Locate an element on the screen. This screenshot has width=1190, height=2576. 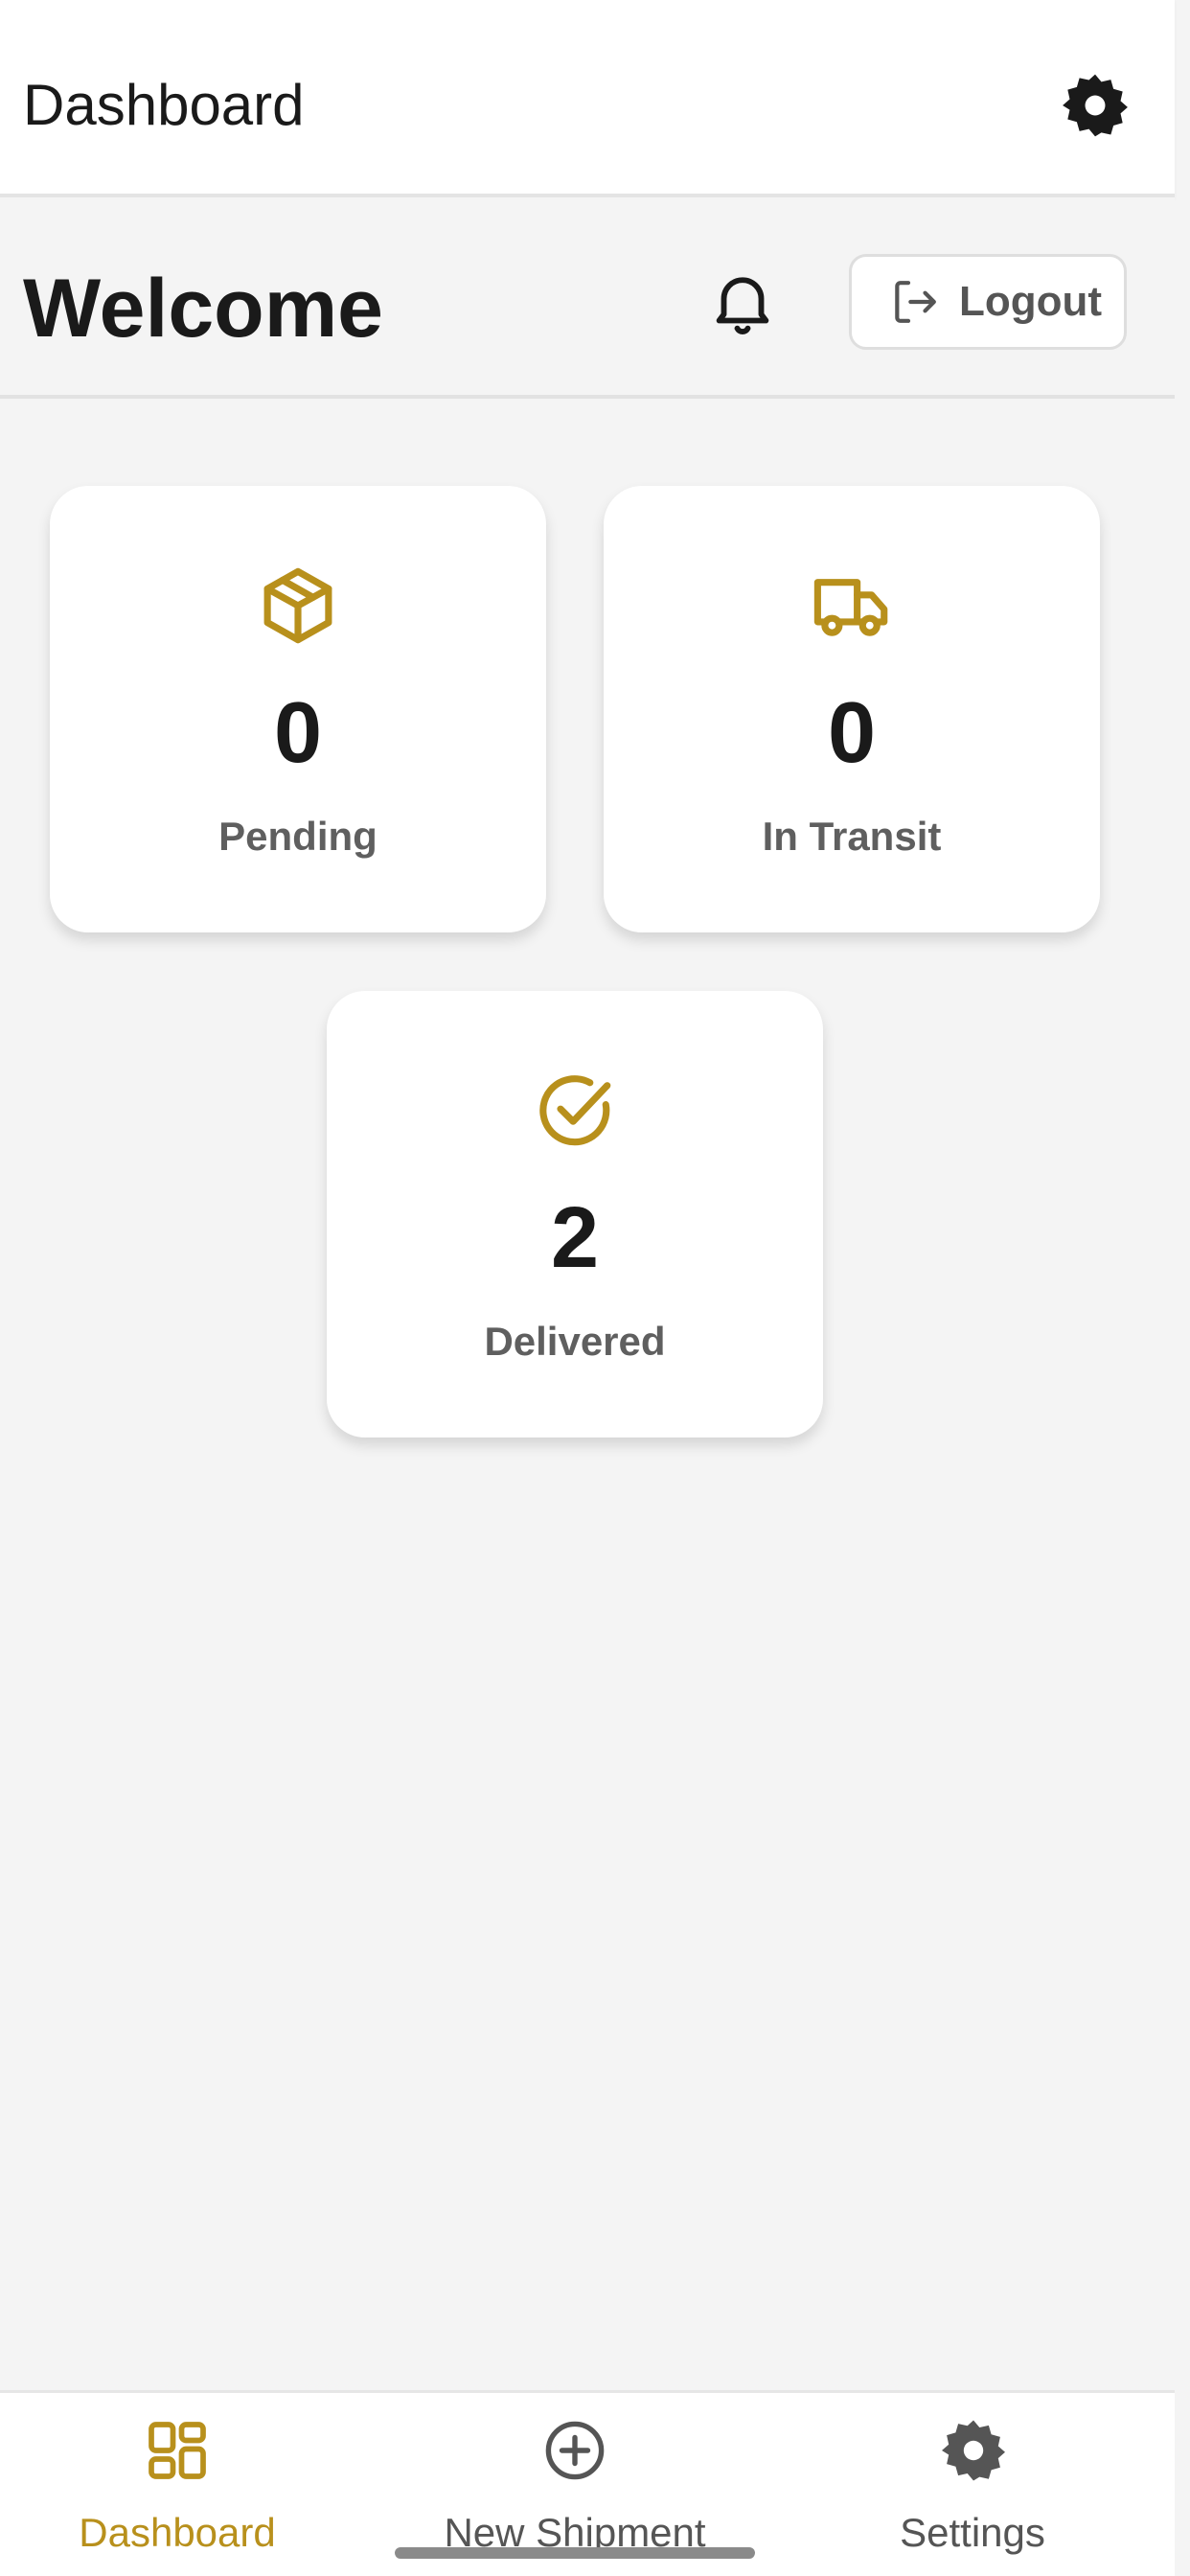
delivered-count: 2 is located at coordinates (575, 1238).